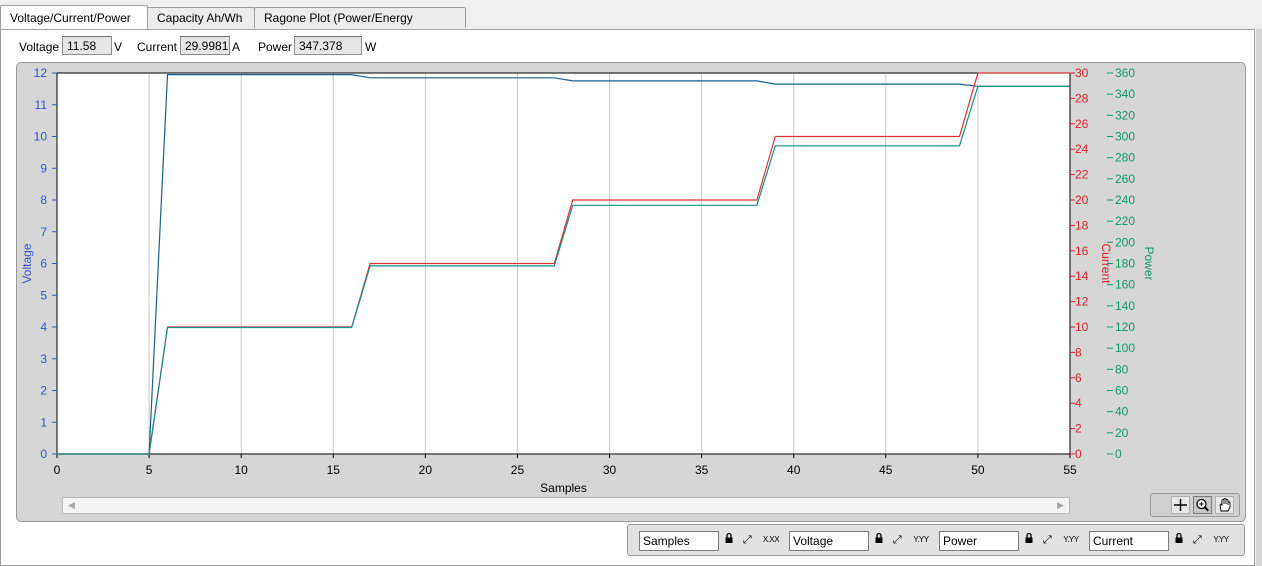  I want to click on power-tick-label: 120, so click(1125, 327).